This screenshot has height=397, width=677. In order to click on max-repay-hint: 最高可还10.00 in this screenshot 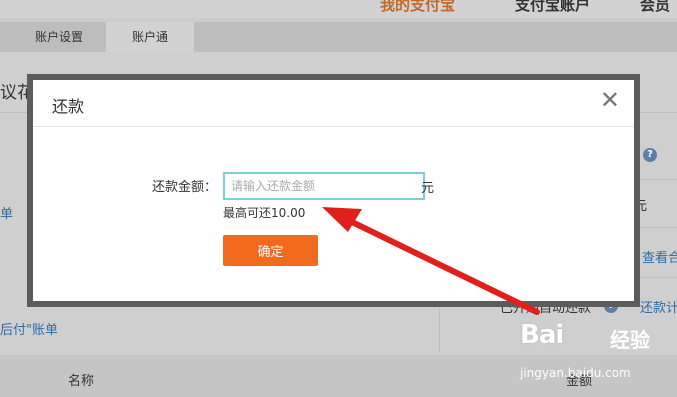, I will do `click(264, 213)`.